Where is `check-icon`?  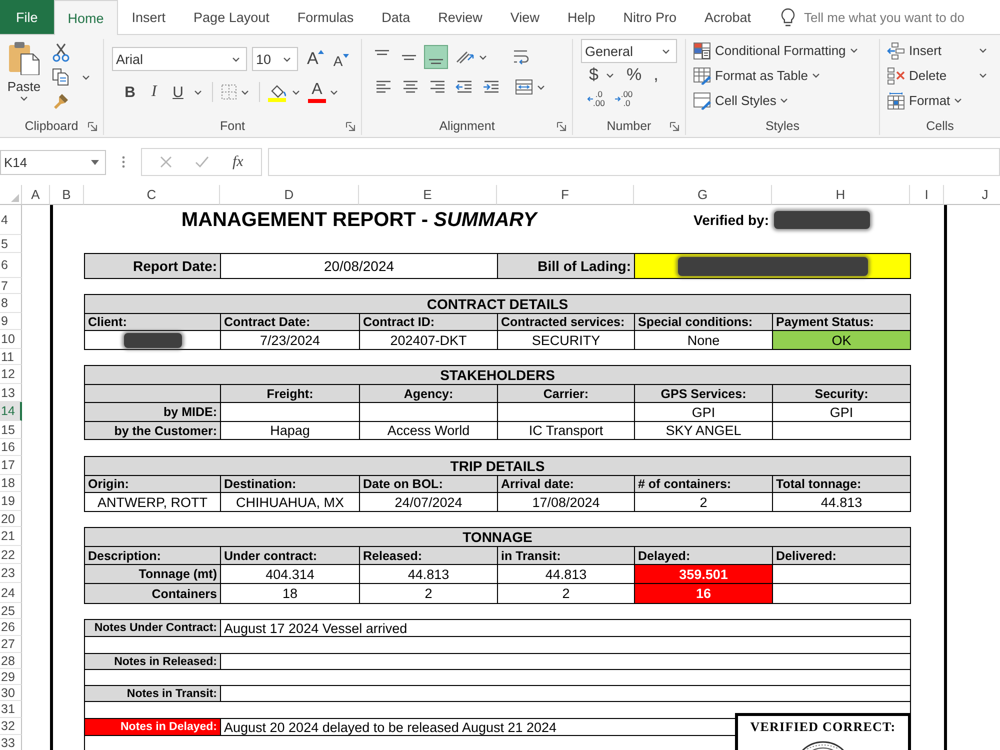 check-icon is located at coordinates (202, 162).